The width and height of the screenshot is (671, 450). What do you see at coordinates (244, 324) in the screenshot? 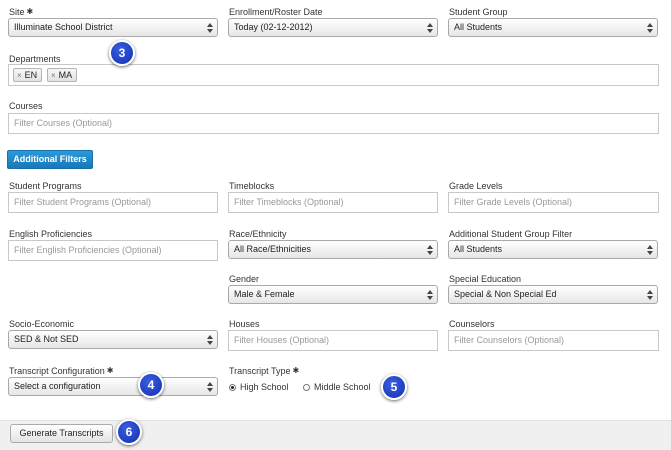
I see `houses-label: Houses` at bounding box center [244, 324].